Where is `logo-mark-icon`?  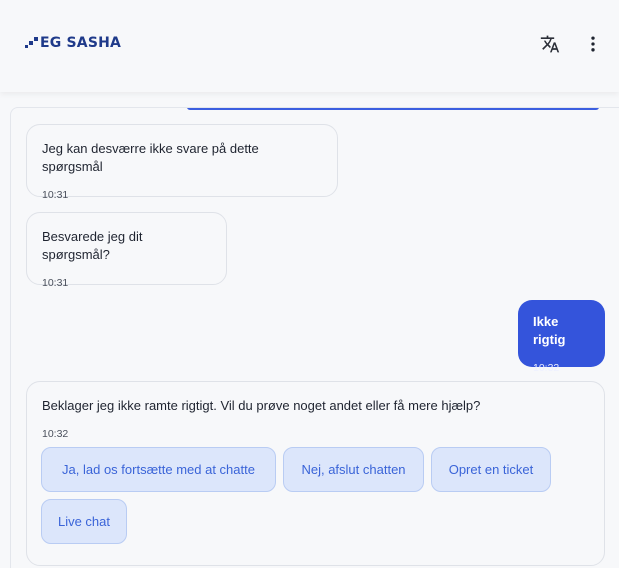
logo-mark-icon is located at coordinates (31, 43).